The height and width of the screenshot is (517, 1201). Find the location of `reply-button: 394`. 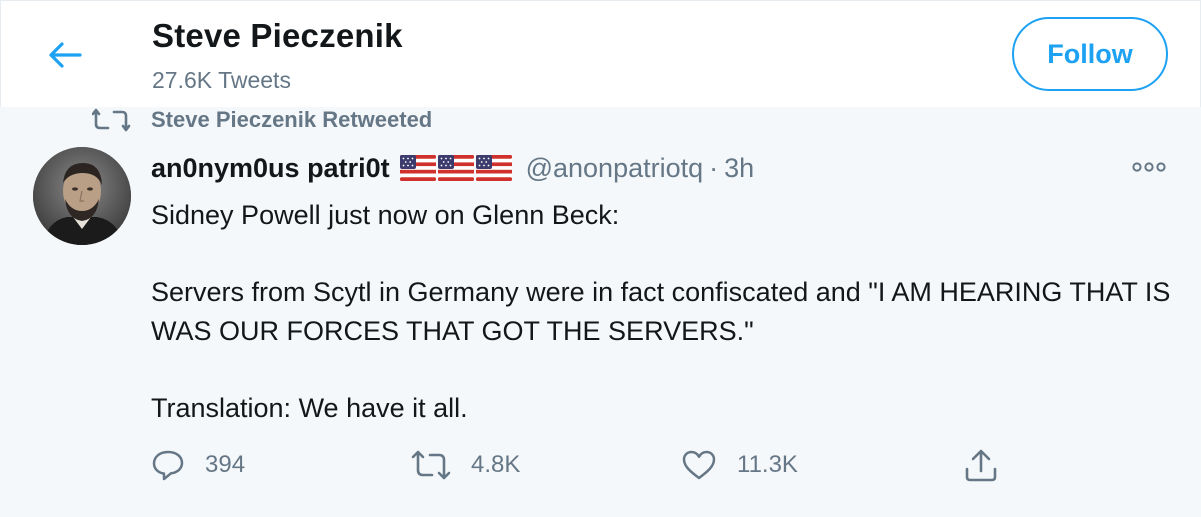

reply-button: 394 is located at coordinates (198, 465).